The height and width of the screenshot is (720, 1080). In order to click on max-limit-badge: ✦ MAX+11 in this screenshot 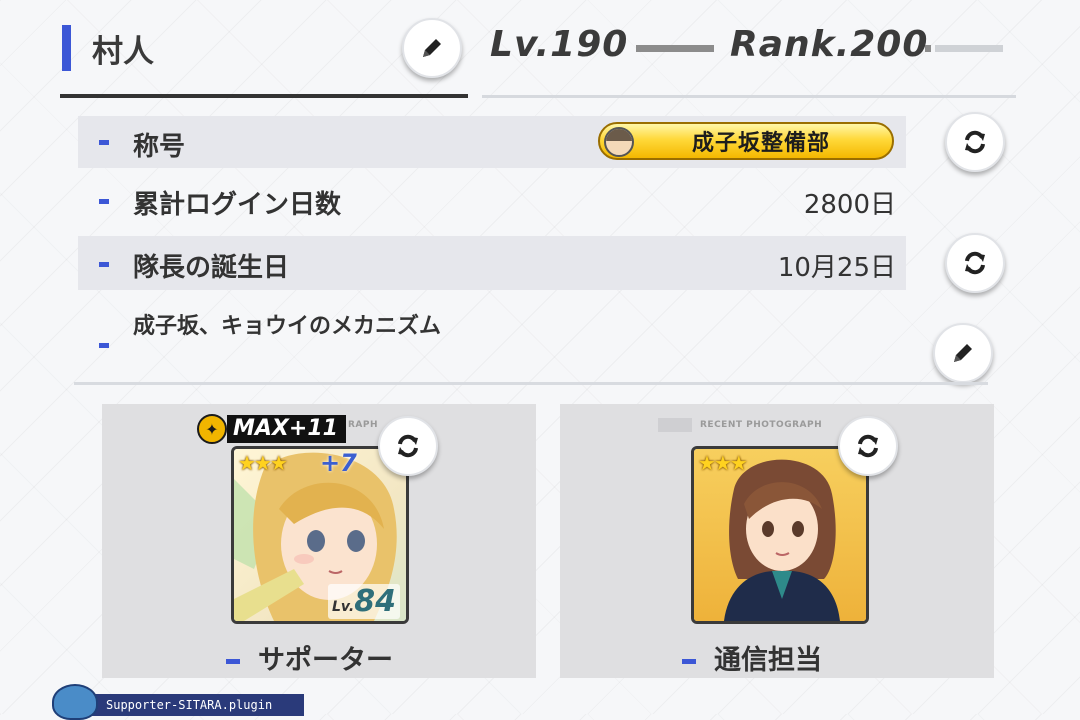, I will do `click(271, 429)`.